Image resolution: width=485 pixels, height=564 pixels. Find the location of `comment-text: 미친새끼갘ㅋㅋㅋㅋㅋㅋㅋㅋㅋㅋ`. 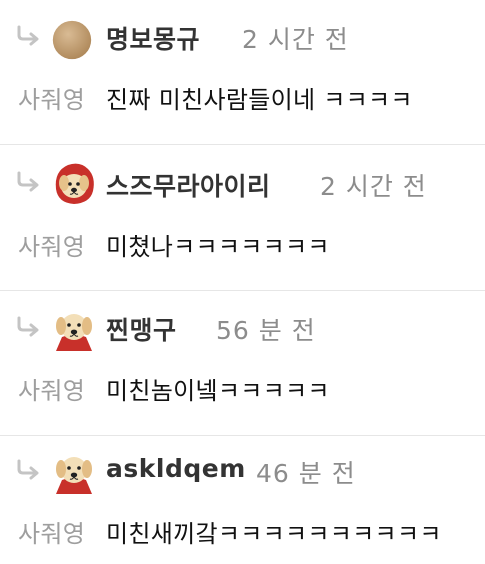

comment-text: 미친새끼갘ㅋㅋㅋㅋㅋㅋㅋㅋㅋㅋ is located at coordinates (274, 534).